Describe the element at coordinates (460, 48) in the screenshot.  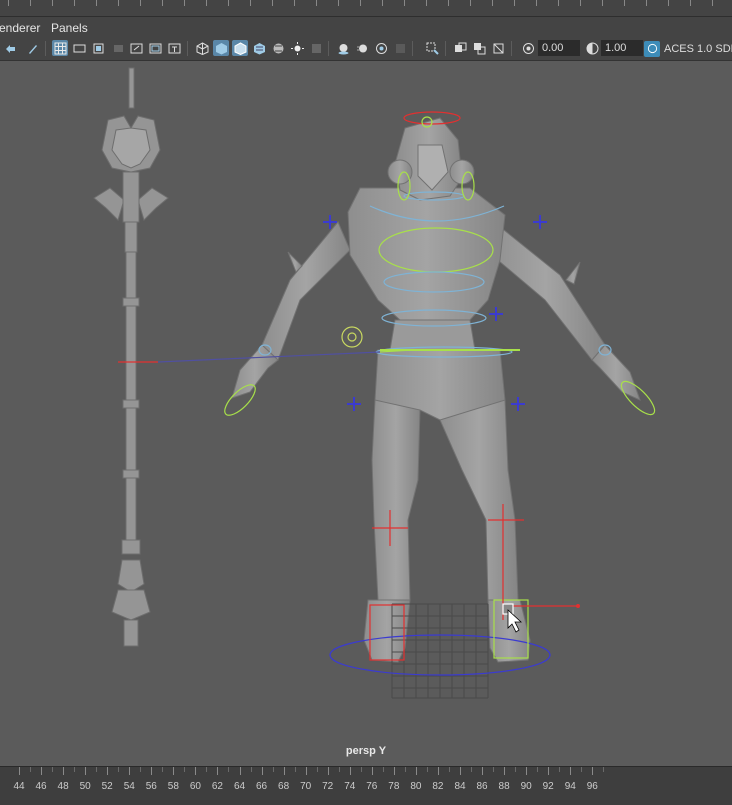
I see `xray-icon` at that location.